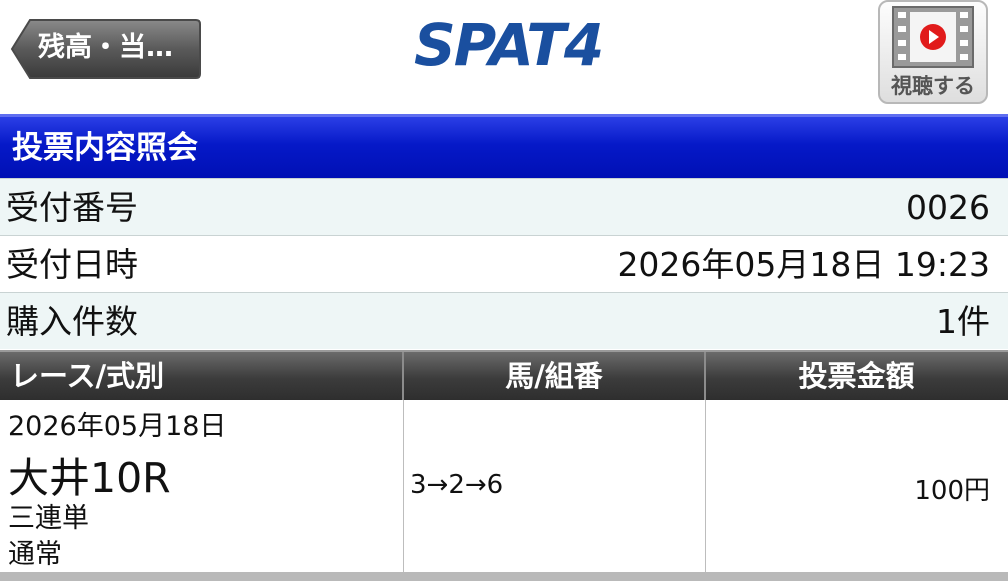  What do you see at coordinates (952, 491) in the screenshot?
I see `amount-value: 100円` at bounding box center [952, 491].